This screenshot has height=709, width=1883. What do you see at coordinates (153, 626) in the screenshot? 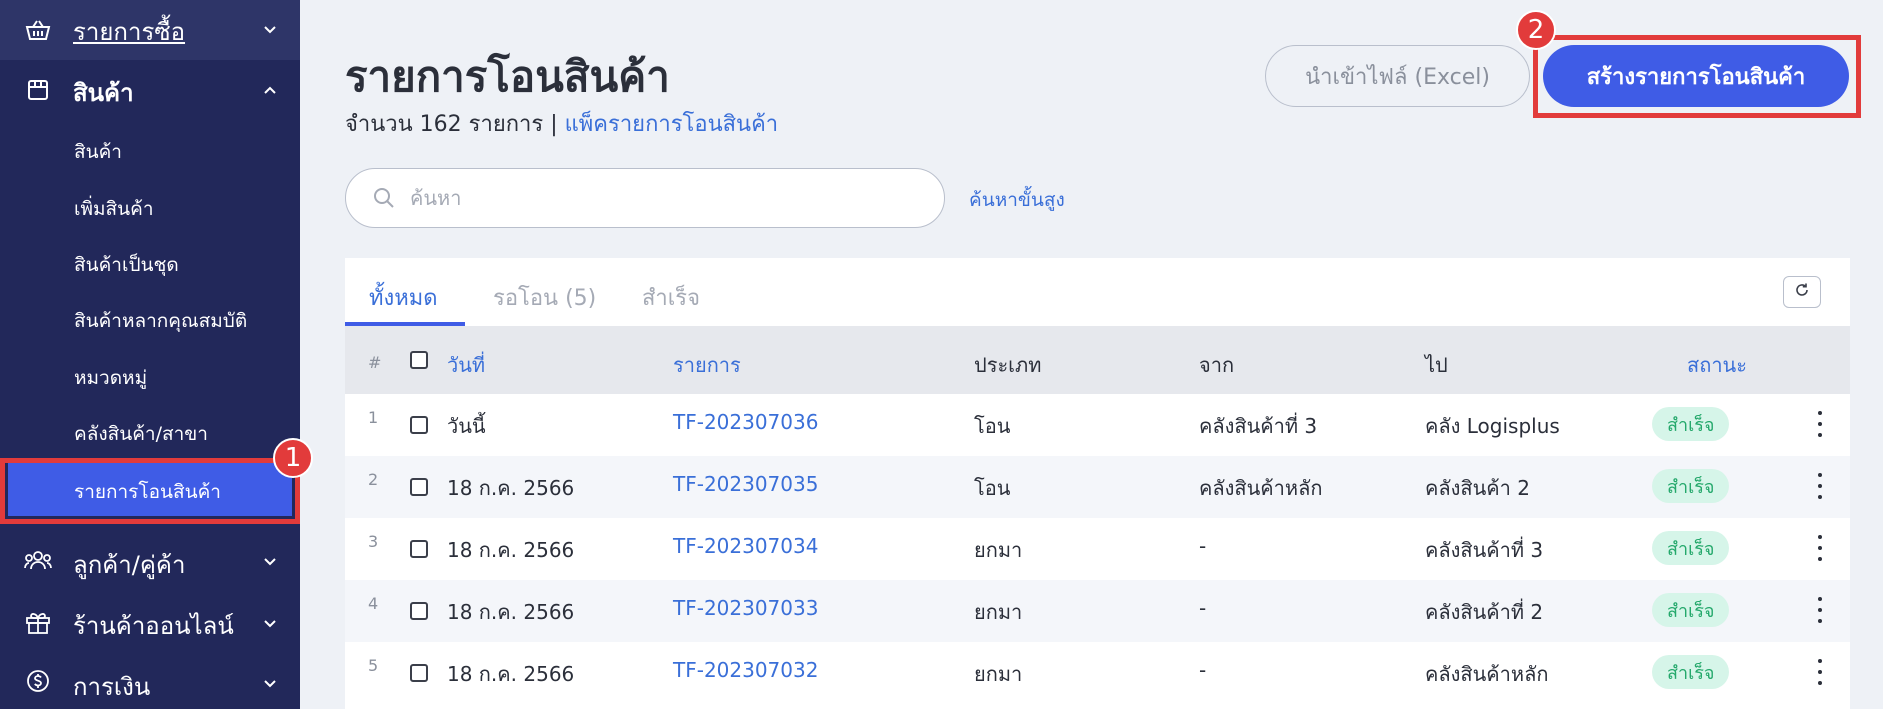
I see `sidebar-item-label: ร้านค้าออนไลน์` at bounding box center [153, 626].